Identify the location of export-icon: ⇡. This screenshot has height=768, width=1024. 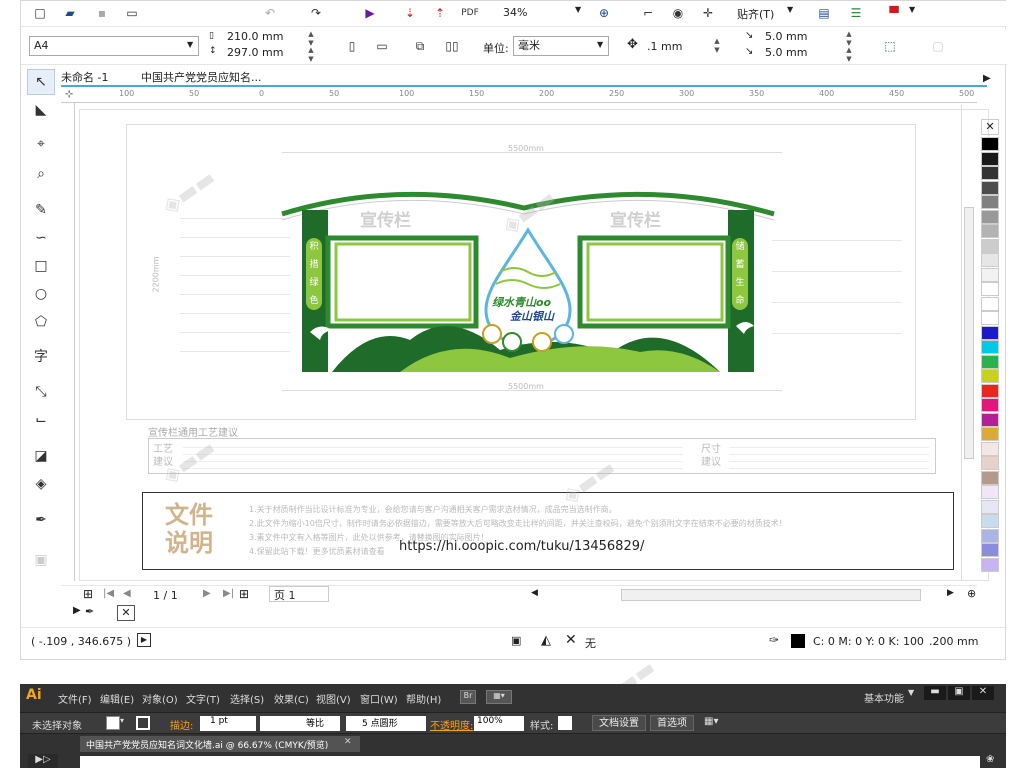
(440, 13).